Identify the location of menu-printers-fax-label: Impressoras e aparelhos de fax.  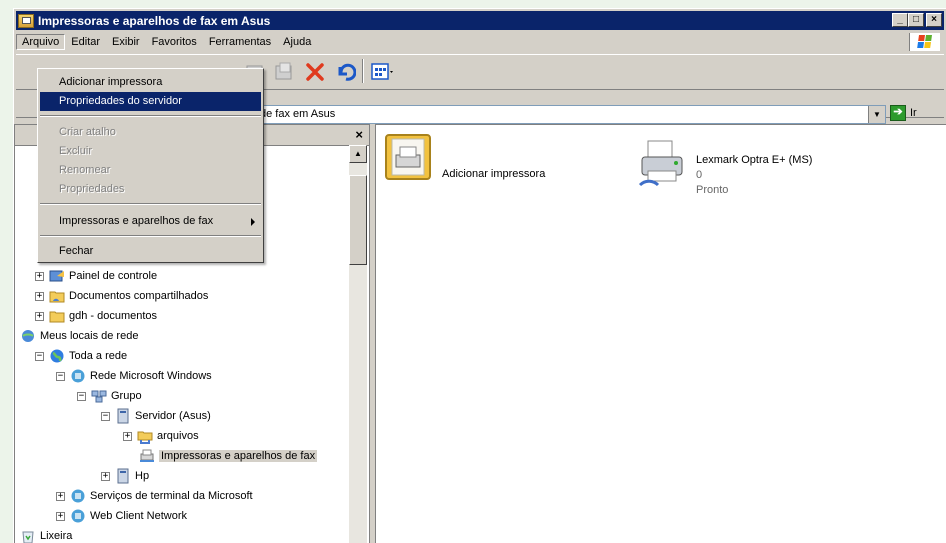
(136, 221).